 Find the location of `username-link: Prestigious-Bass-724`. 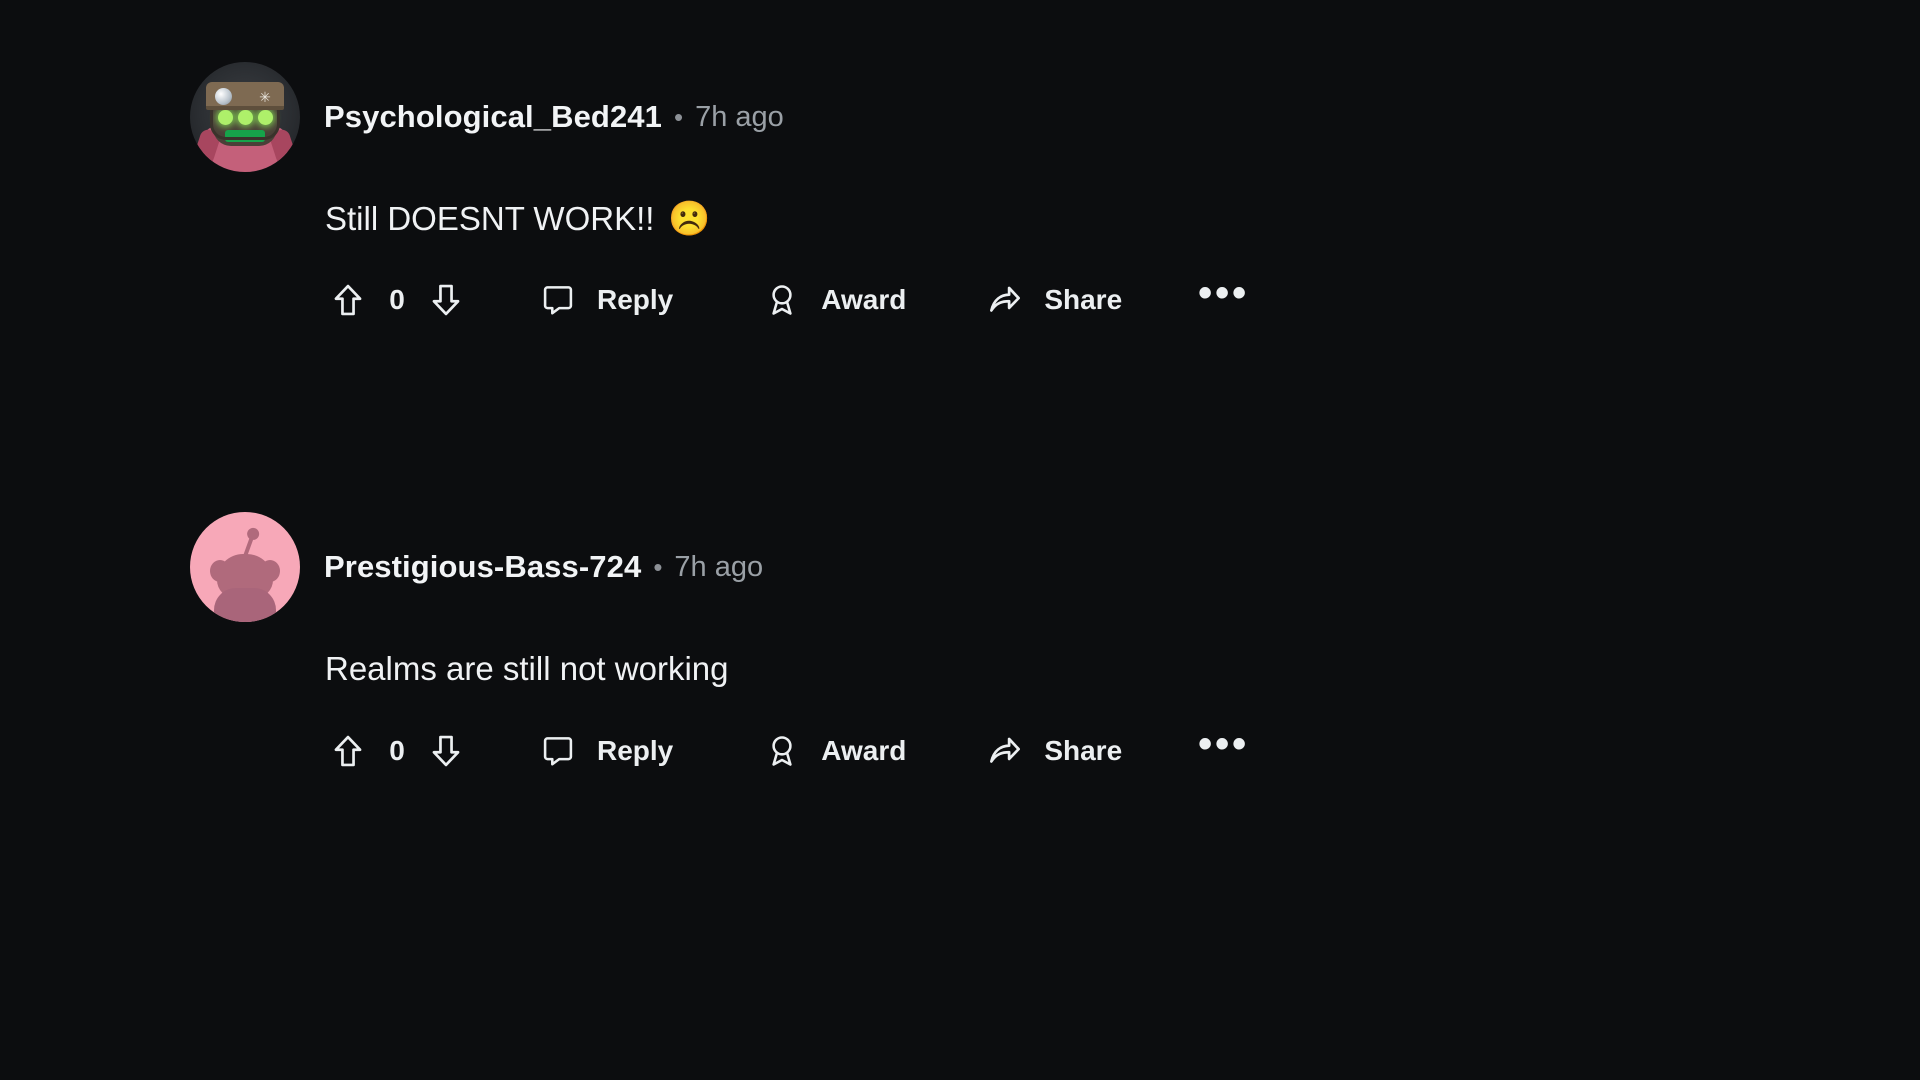

username-link: Prestigious-Bass-724 is located at coordinates (482, 567).